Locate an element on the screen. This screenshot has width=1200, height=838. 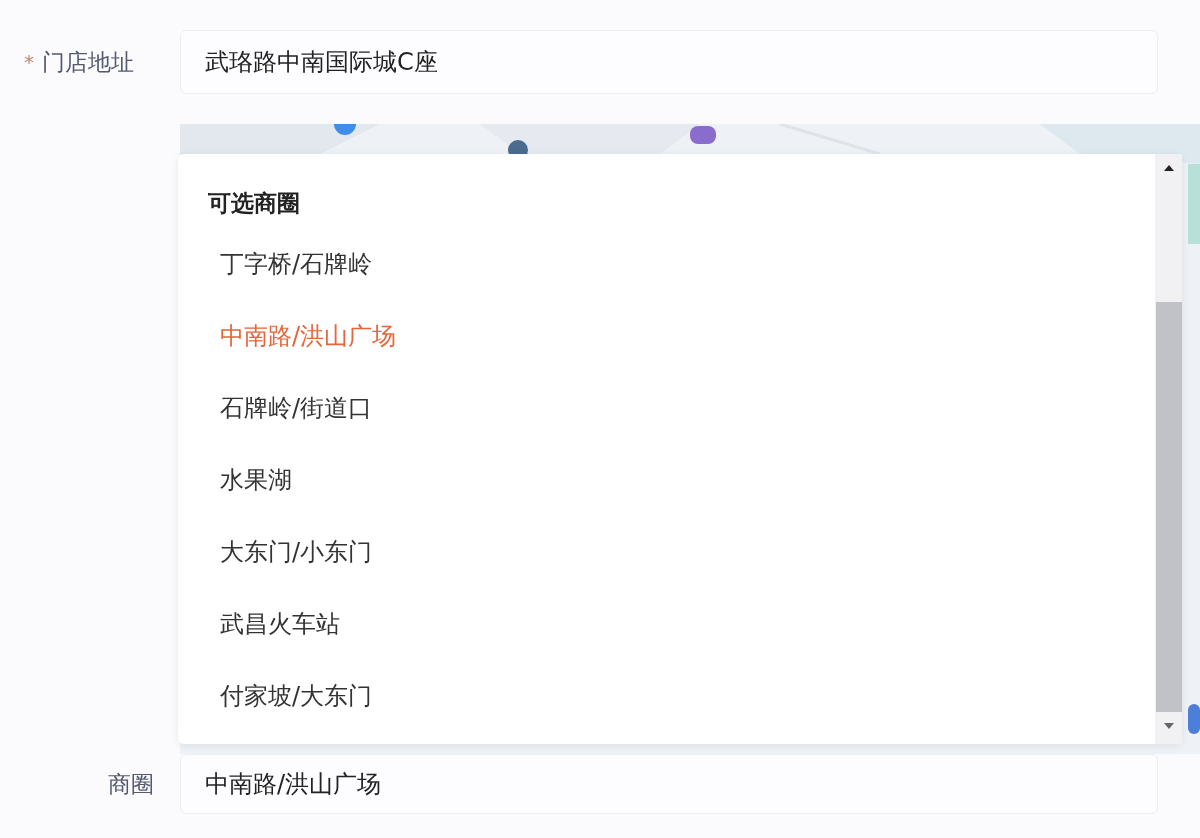
field-label: 商圈 is located at coordinates (131, 784).